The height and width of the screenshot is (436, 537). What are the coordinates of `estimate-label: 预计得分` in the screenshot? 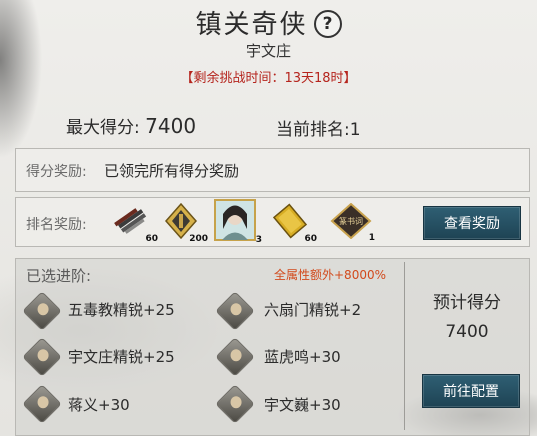 It's located at (467, 303).